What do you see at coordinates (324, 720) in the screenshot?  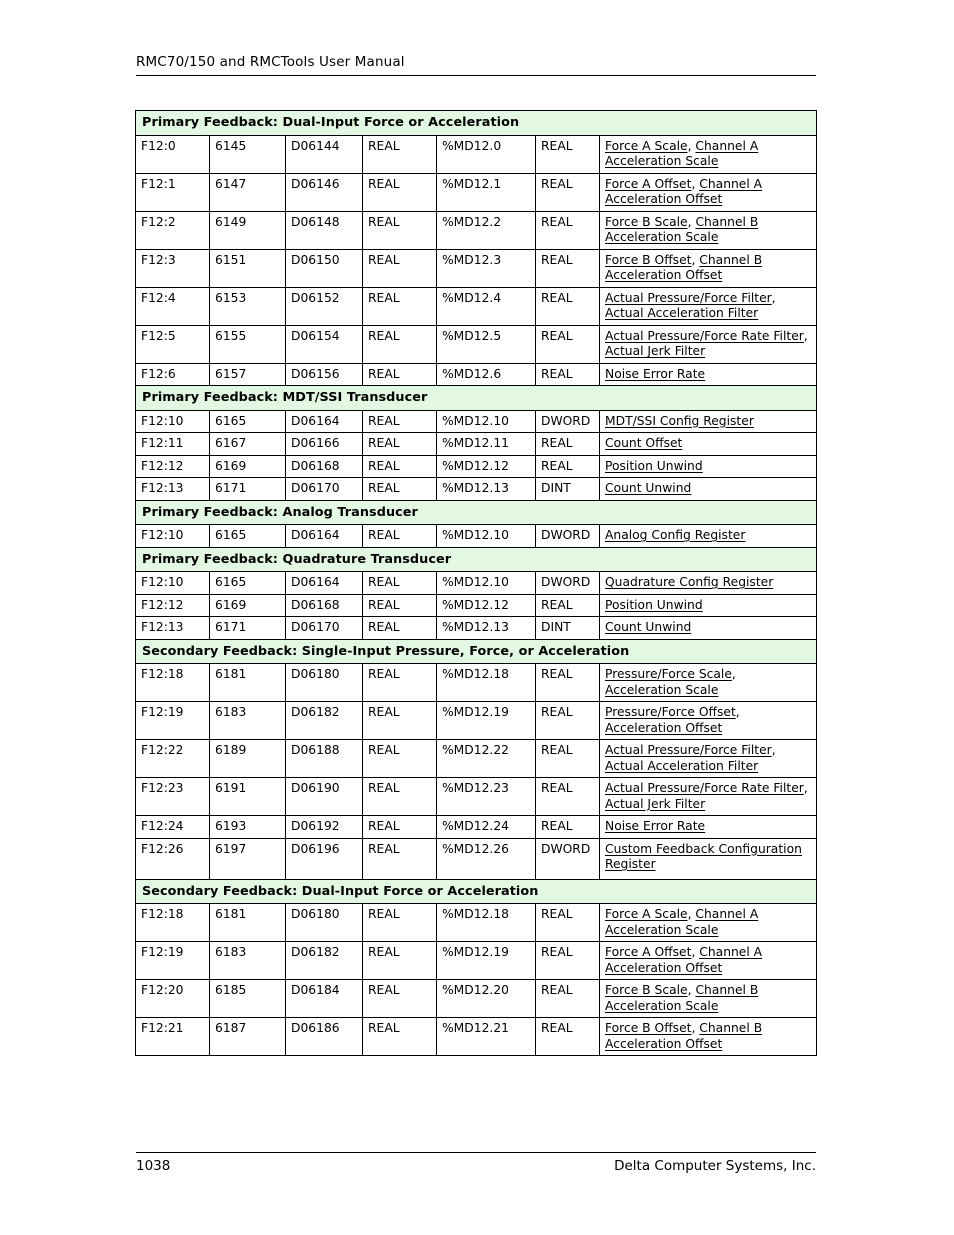 I see `cell-c2: D06182` at bounding box center [324, 720].